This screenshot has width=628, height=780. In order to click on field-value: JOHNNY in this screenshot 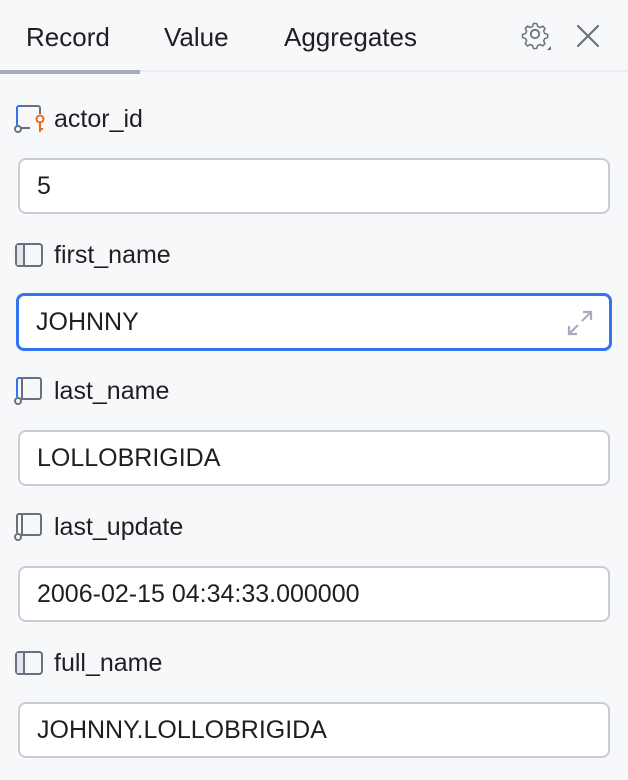, I will do `click(87, 322)`.